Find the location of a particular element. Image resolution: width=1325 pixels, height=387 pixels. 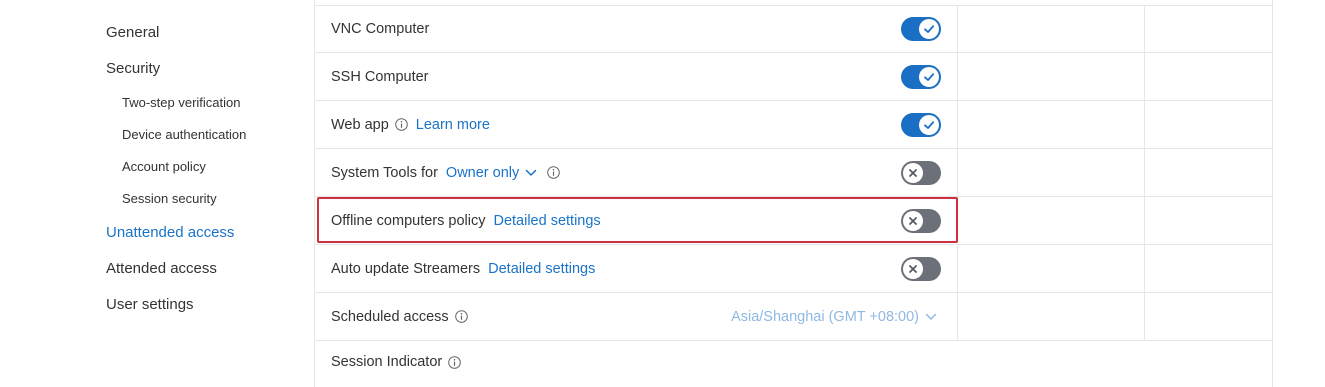

web-app-label: Web app is located at coordinates (360, 124).